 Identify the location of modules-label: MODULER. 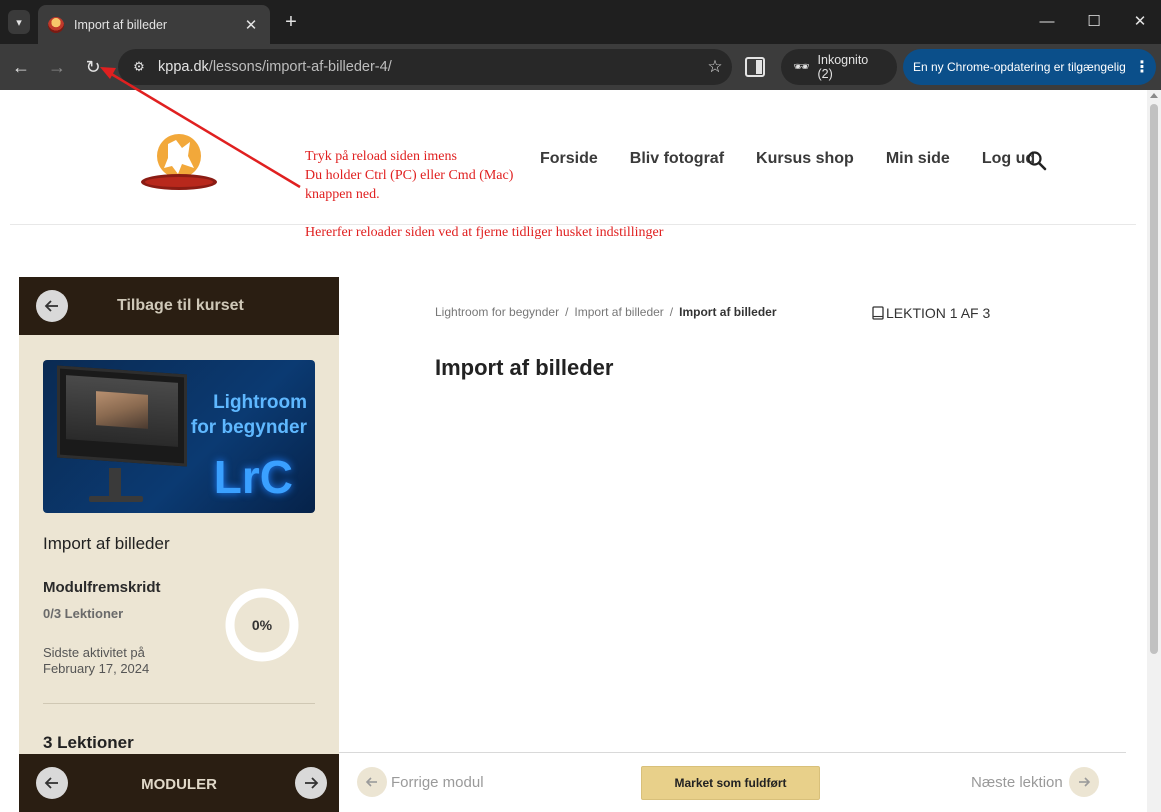
(179, 784).